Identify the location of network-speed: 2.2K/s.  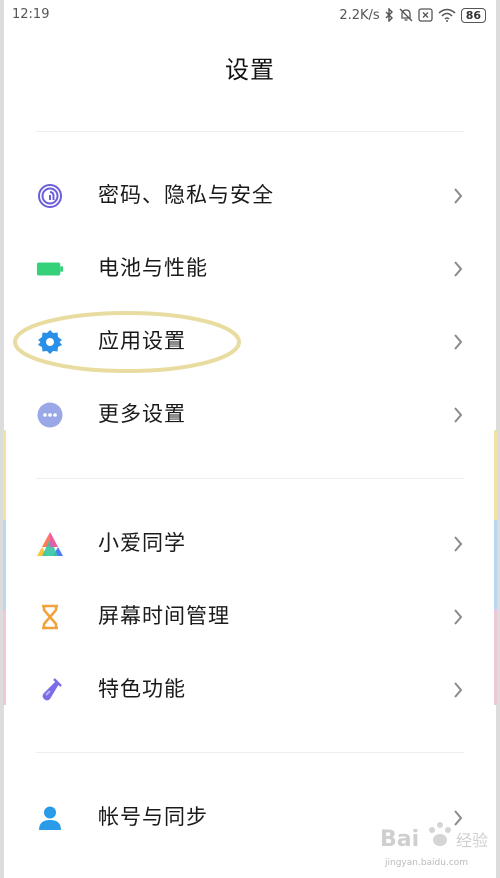
(359, 15).